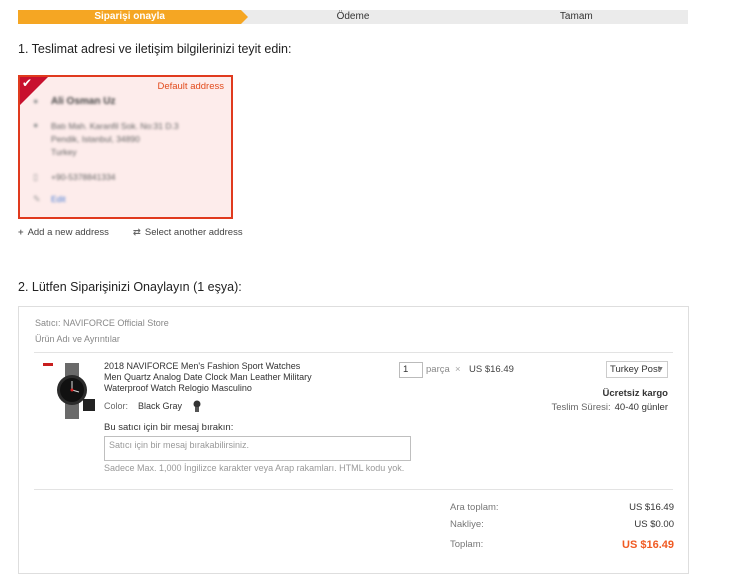  What do you see at coordinates (562, 545) in the screenshot?
I see `total-row: Toplam: US $16.49` at bounding box center [562, 545].